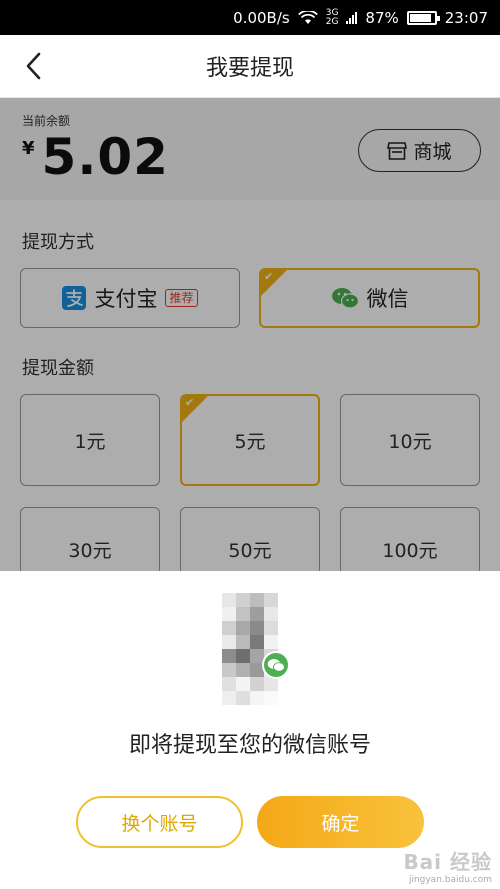  I want to click on chevron-left-icon, so click(33, 66).